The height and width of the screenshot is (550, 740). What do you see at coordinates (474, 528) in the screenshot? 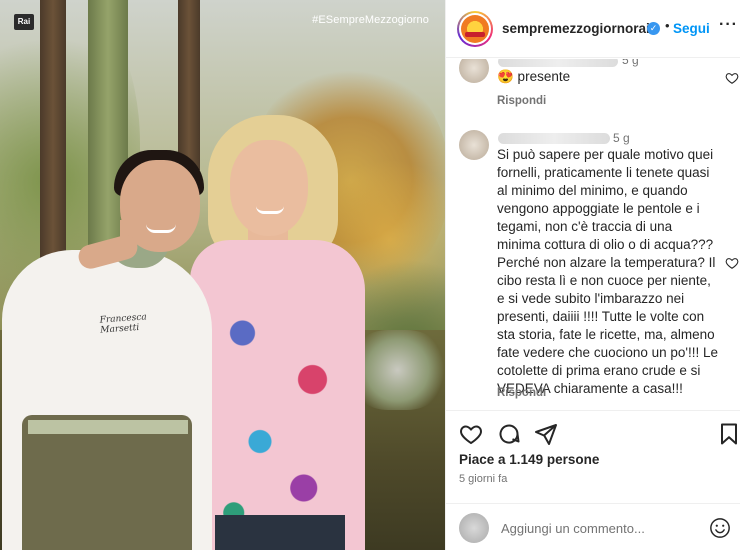
I see `current-user-avatar` at bounding box center [474, 528].